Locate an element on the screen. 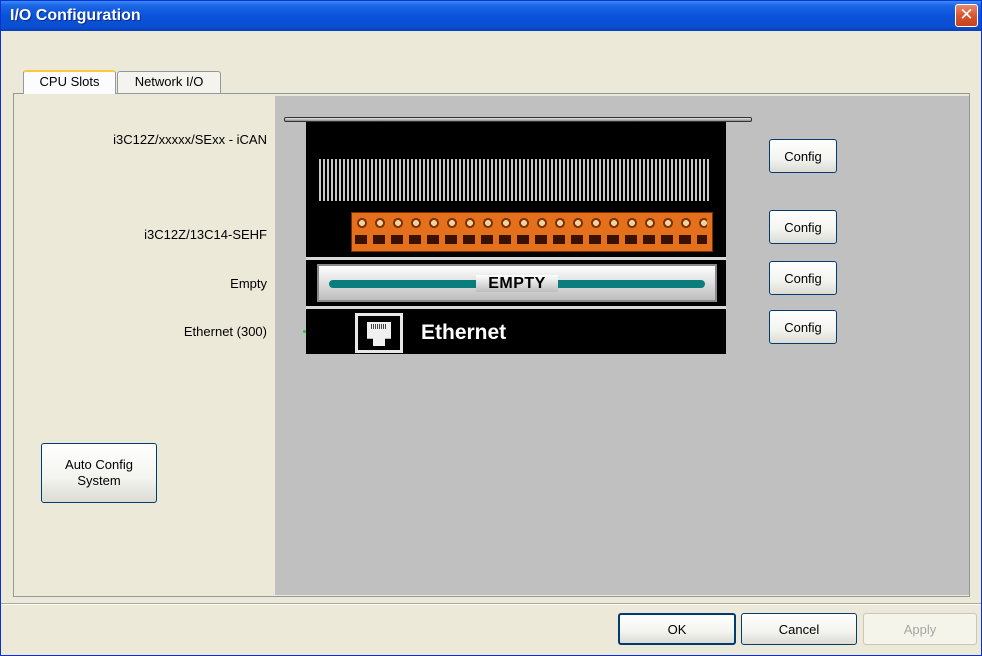 This screenshot has width=982, height=656. empty-slot-module: EMPTY is located at coordinates (517, 283).